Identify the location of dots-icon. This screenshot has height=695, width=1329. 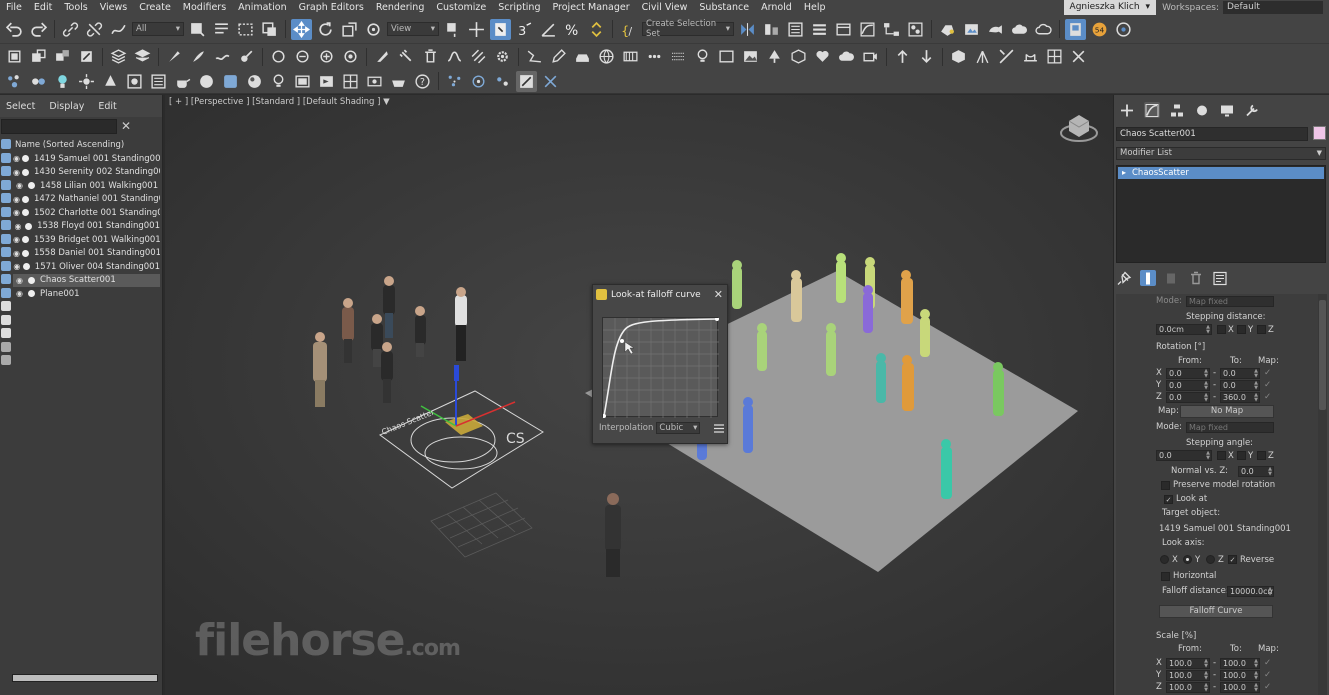
(654, 56).